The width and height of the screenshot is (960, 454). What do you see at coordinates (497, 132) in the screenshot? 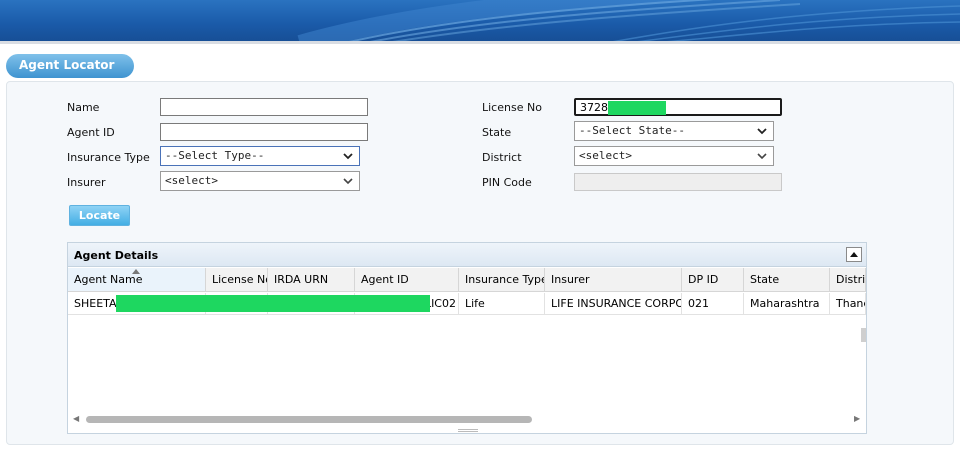
I see `state-label: State` at bounding box center [497, 132].